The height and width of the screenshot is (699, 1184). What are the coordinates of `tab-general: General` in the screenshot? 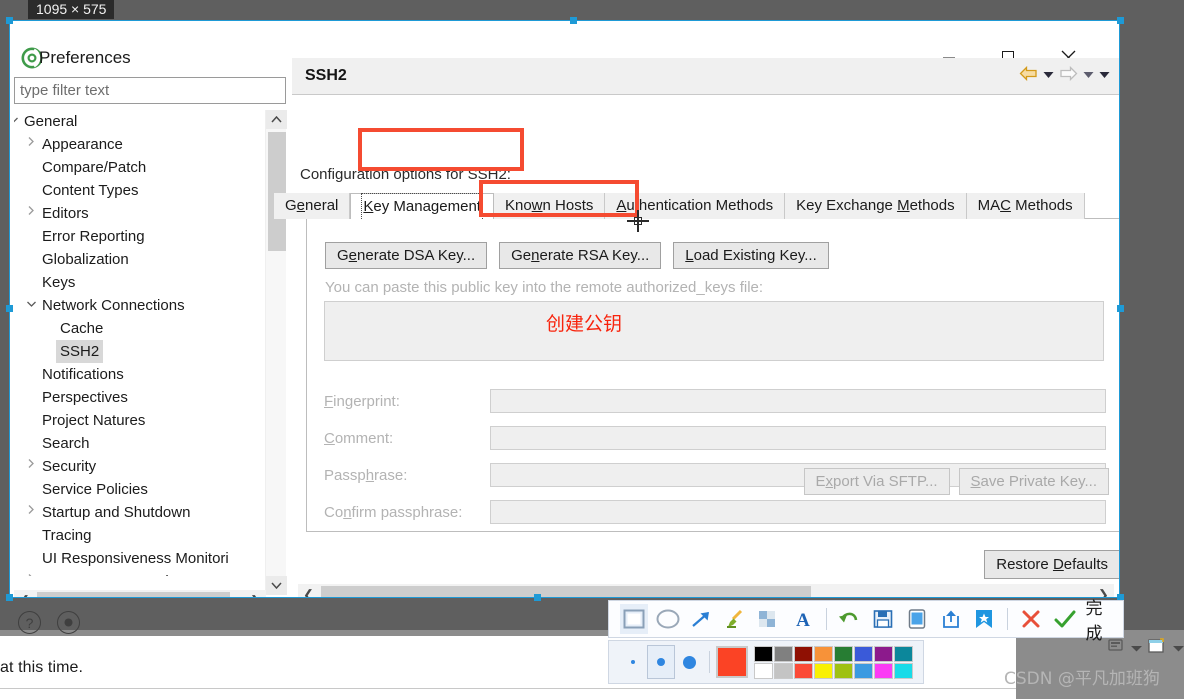 It's located at (312, 206).